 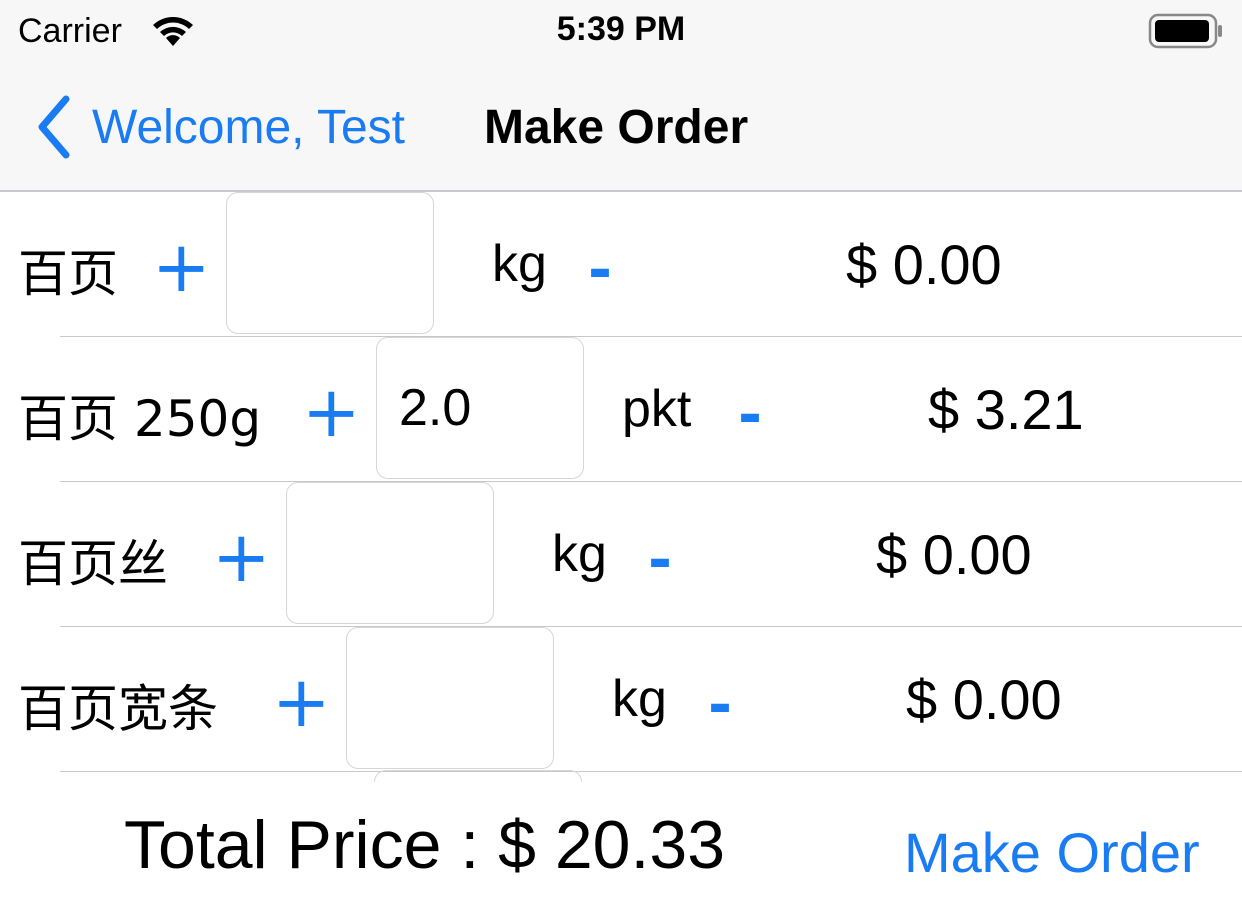 I want to click on back-button: Welcome, Test, so click(x=219, y=127).